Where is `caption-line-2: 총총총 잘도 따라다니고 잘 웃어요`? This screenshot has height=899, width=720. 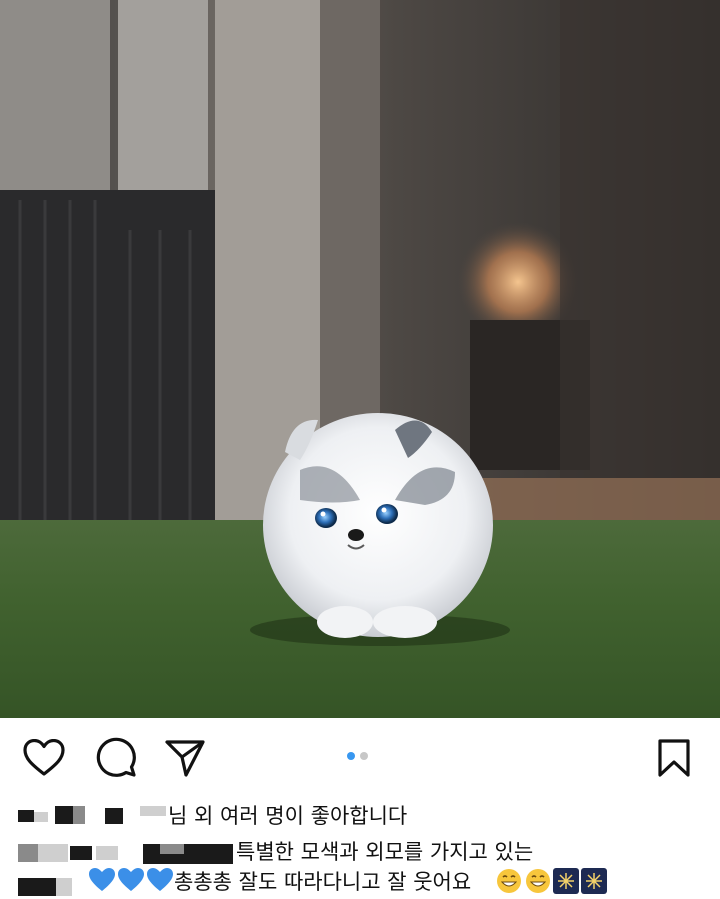 caption-line-2: 총총총 잘도 따라다니고 잘 웃어요 is located at coordinates (323, 882).